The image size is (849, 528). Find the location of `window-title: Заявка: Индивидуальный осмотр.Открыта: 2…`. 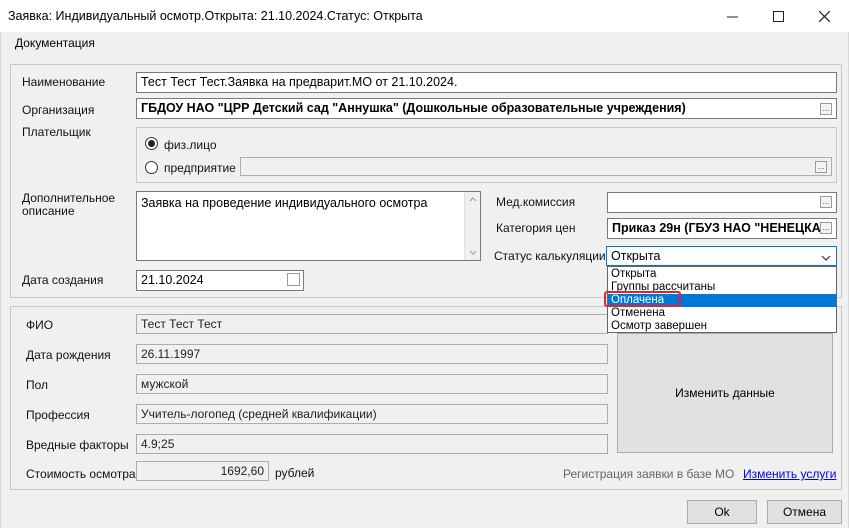

window-title: Заявка: Индивидуальный осмотр.Открыта: 2… is located at coordinates (215, 16).